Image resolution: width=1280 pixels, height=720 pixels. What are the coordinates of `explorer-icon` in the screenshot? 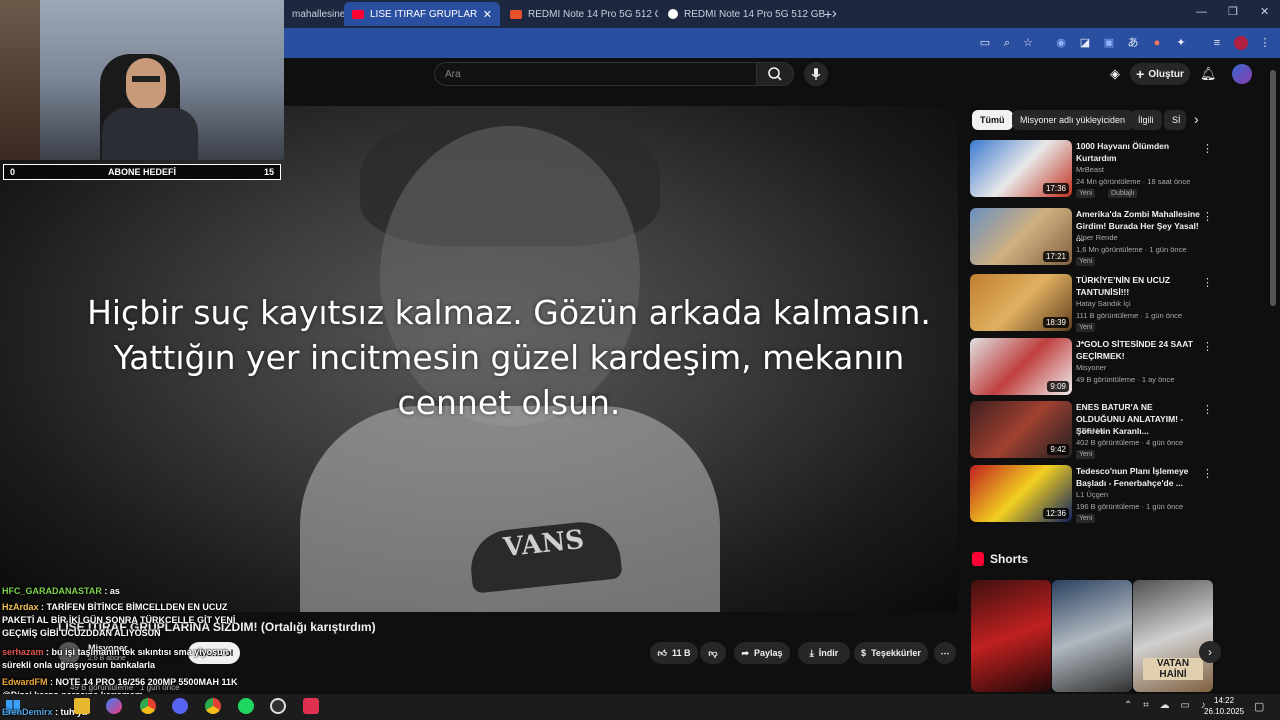 It's located at (82, 706).